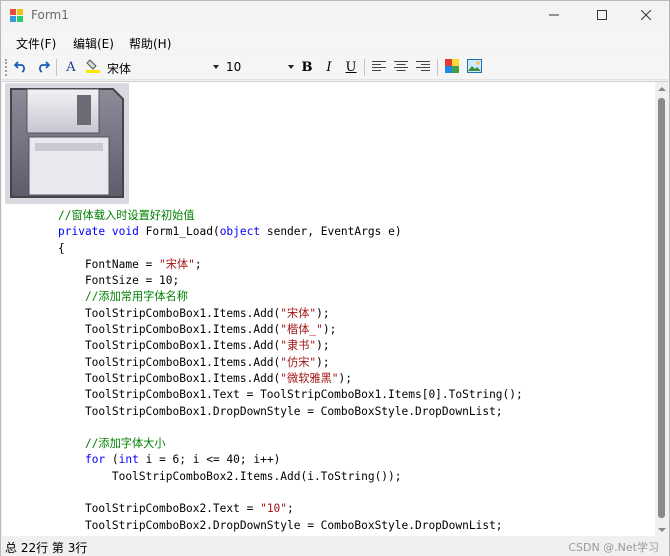 The height and width of the screenshot is (556, 670). I want to click on align-left-button, so click(379, 67).